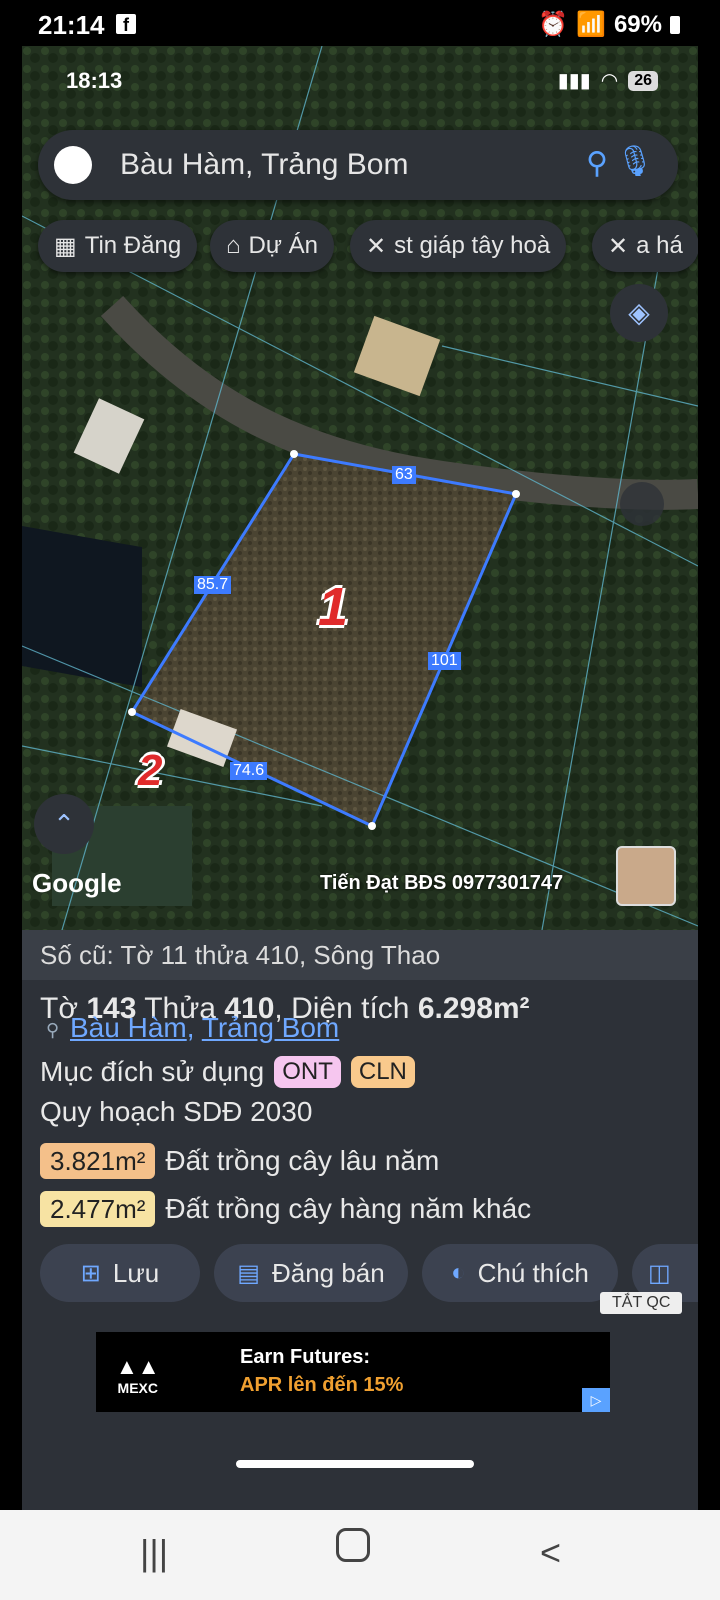 This screenshot has width=720, height=1600. Describe the element at coordinates (138, 1375) in the screenshot. I see `ad-brand: ▲▲ MEXC` at that location.